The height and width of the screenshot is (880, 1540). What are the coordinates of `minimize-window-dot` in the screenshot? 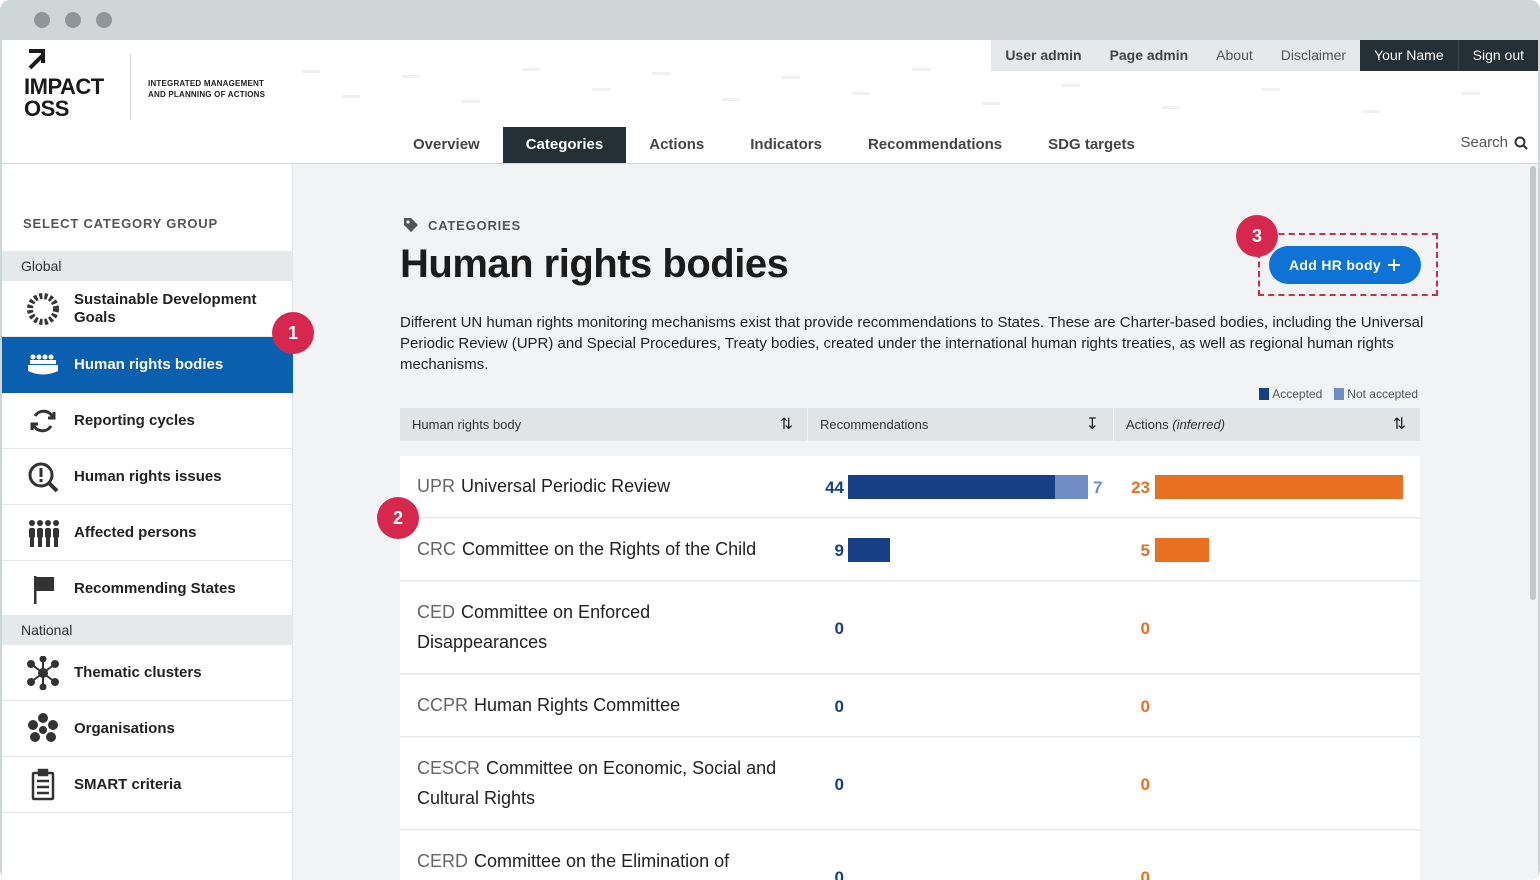 It's located at (73, 20).